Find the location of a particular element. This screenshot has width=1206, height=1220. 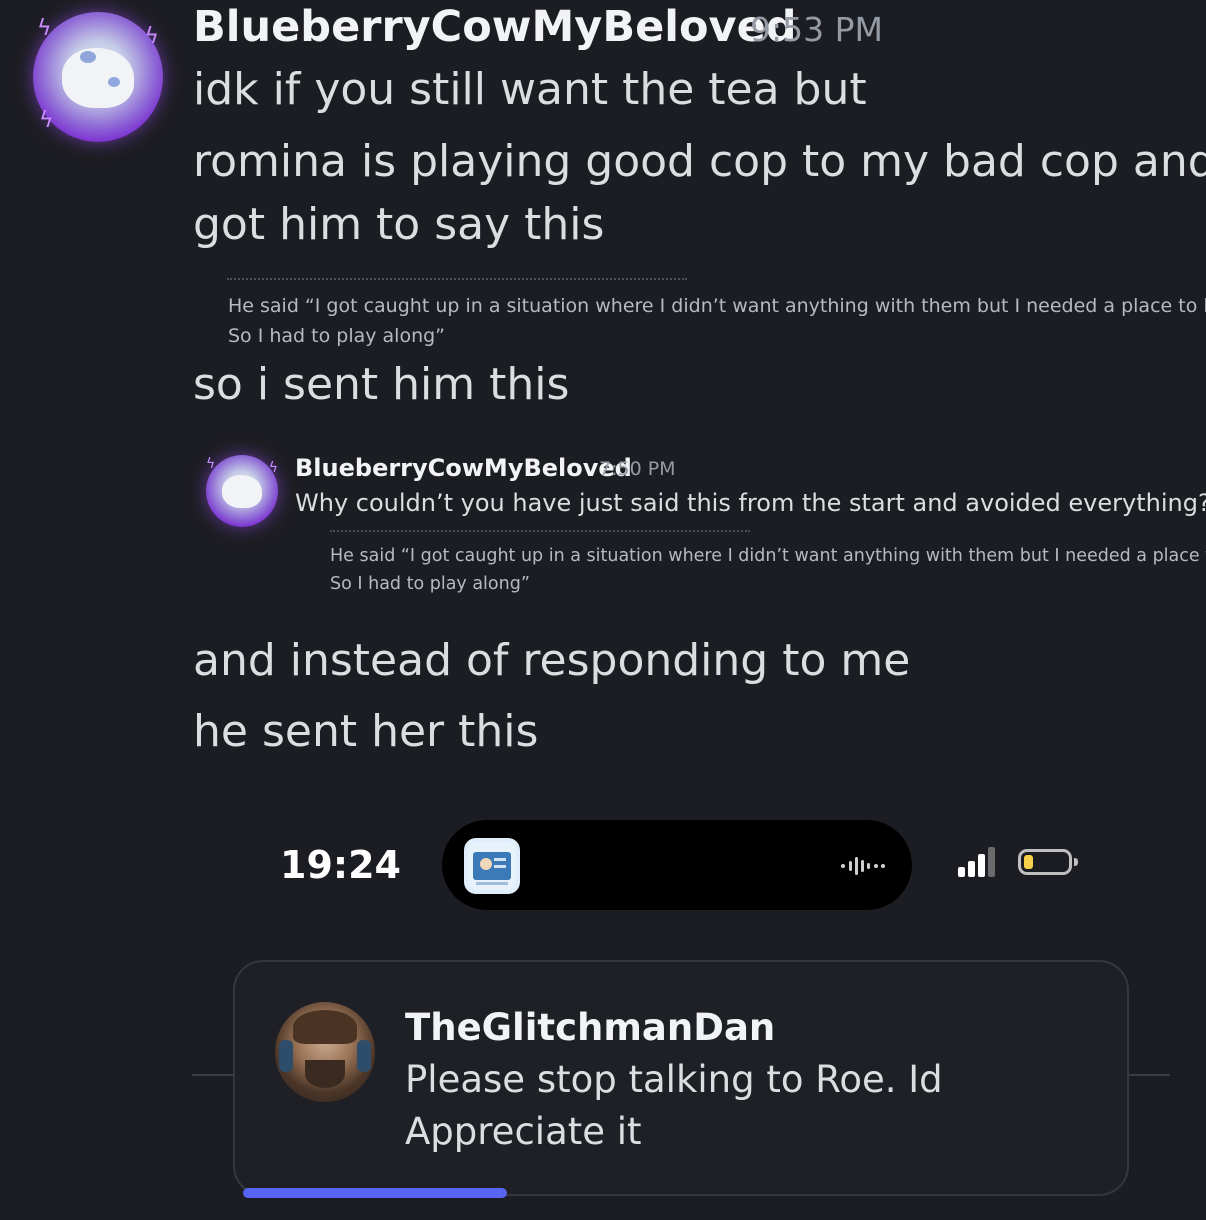

message-line: and instead of responding to me is located at coordinates (552, 660).